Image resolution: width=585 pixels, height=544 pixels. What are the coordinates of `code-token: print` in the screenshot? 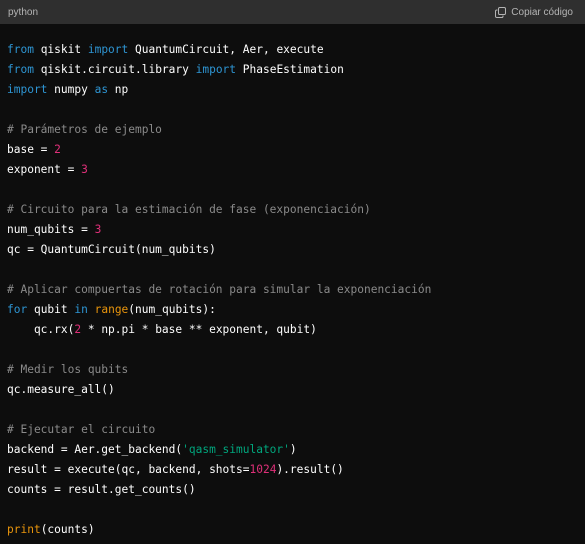 It's located at (24, 529).